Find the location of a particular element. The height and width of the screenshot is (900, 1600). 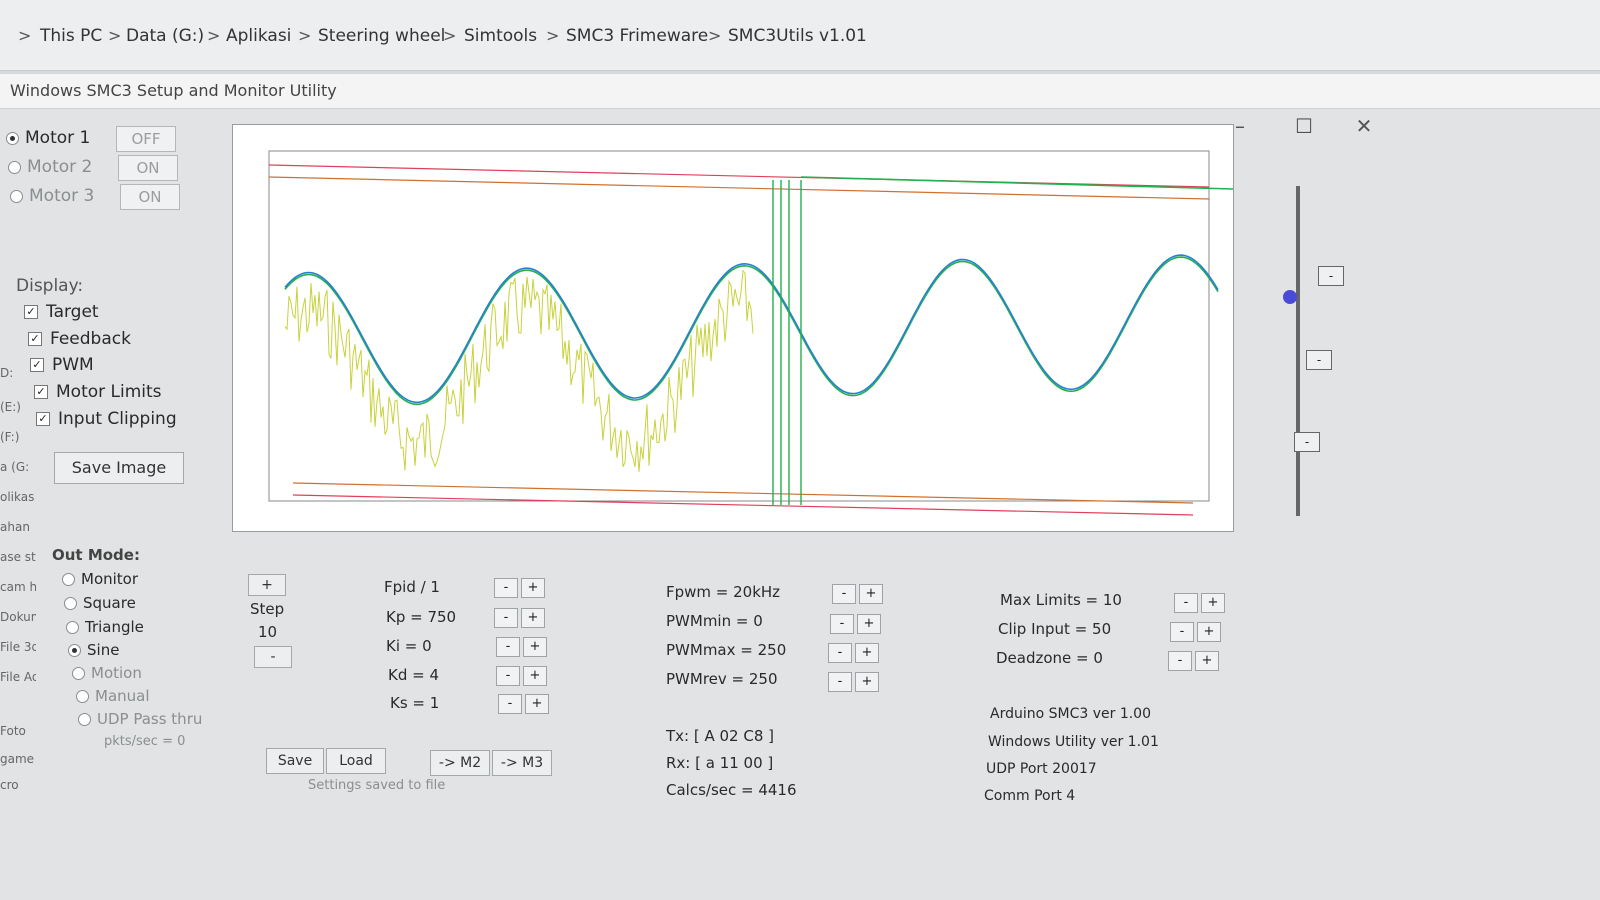

out-mode-manual-radio: Manual is located at coordinates (113, 696).